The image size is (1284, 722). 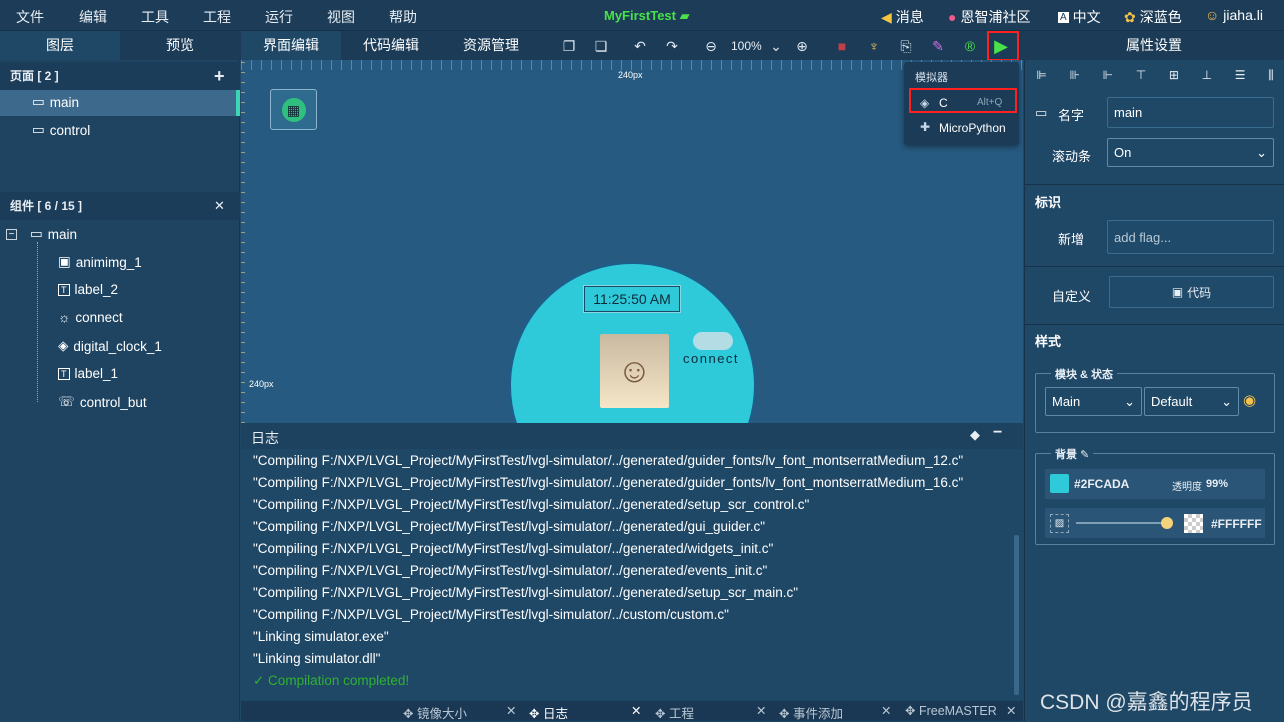 What do you see at coordinates (37, 322) in the screenshot?
I see `tree-line` at bounding box center [37, 322].